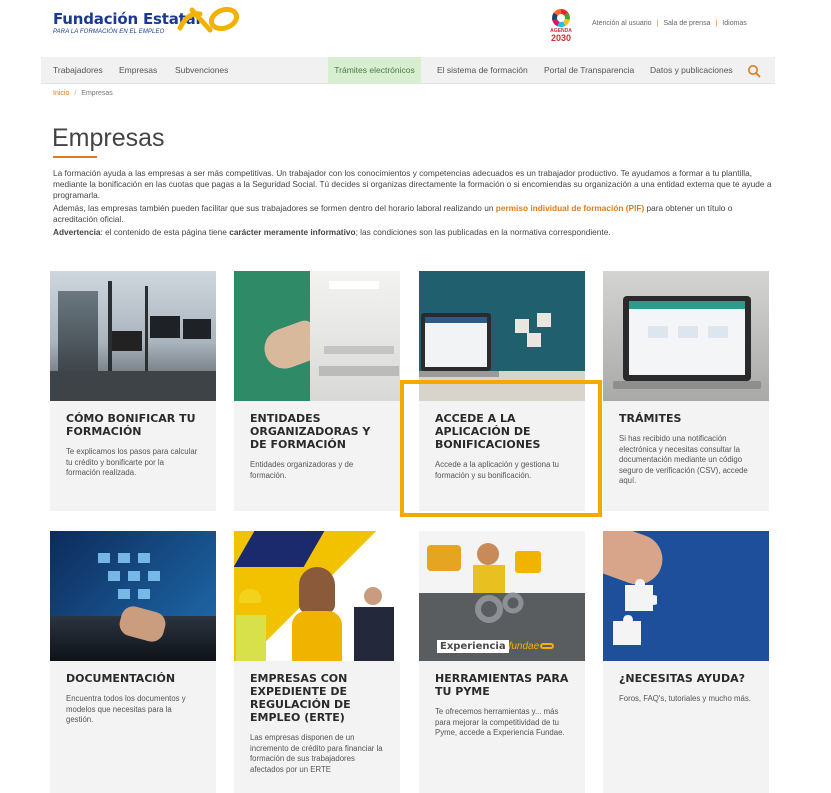  Describe the element at coordinates (133, 596) in the screenshot. I see `digital-documents-photo` at that location.